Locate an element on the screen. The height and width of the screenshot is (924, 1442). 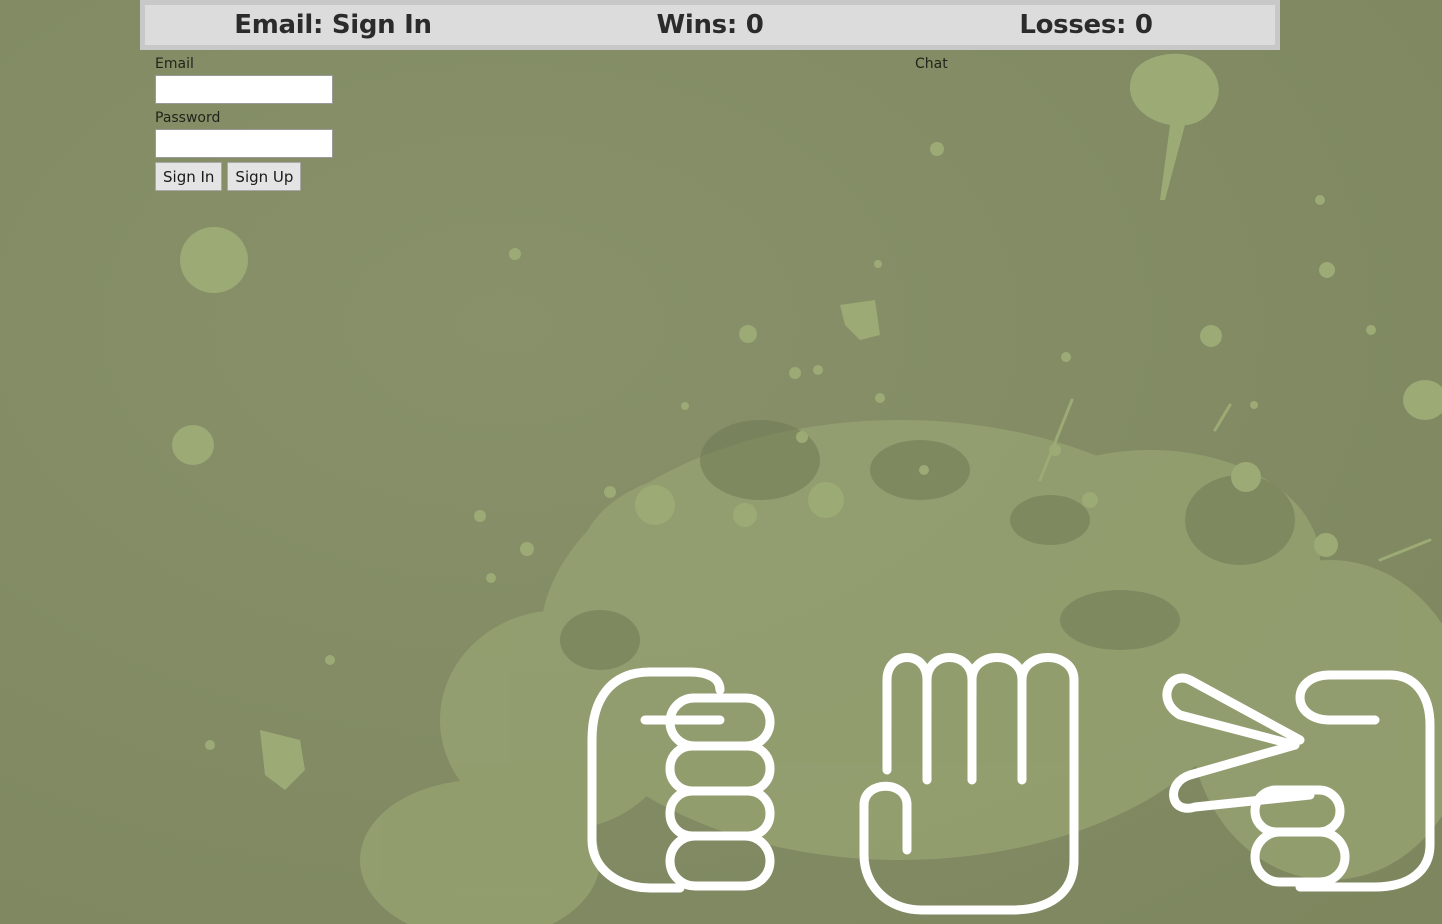
scoreboard: Email: Sign In Wins: 0 Losses: 0 is located at coordinates (710, 25).